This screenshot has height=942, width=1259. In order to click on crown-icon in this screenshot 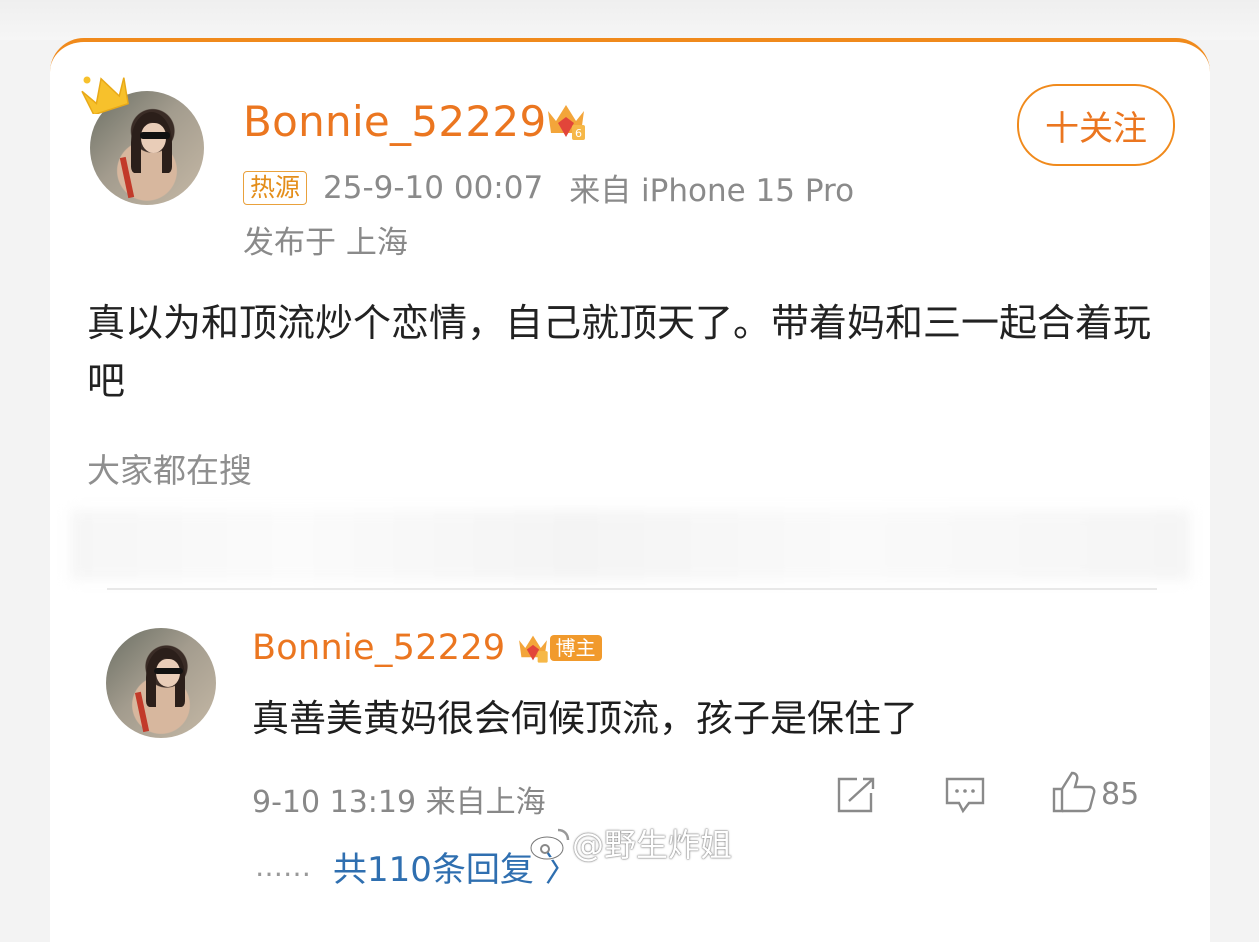, I will do `click(105, 95)`.